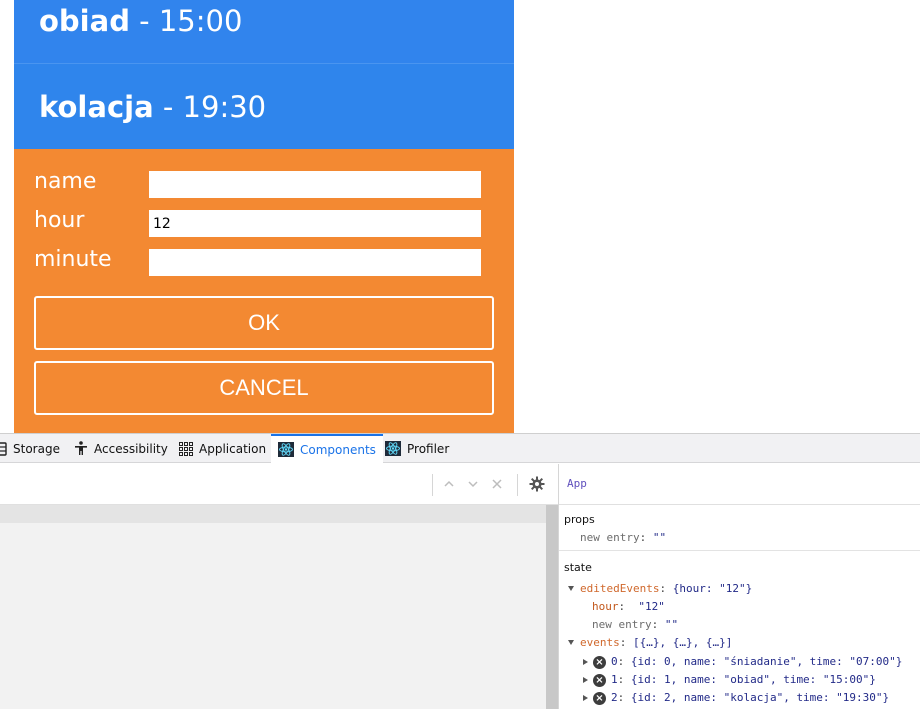  I want to click on tab-application: Application, so click(222, 448).